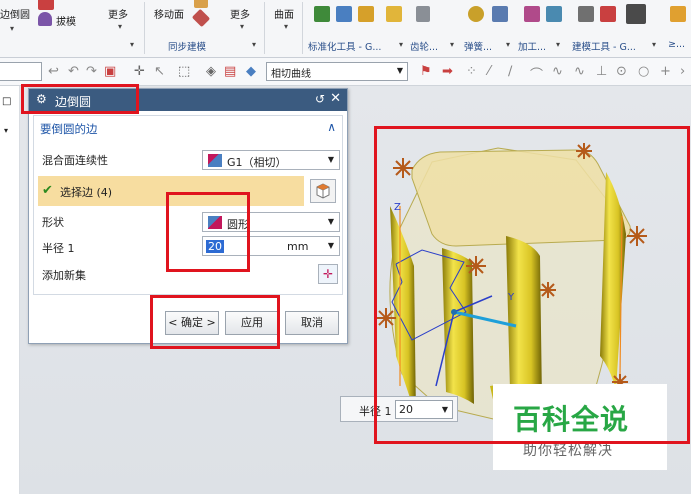 This screenshot has height=494, width=691. I want to click on close-icon: ✕, so click(335, 98).